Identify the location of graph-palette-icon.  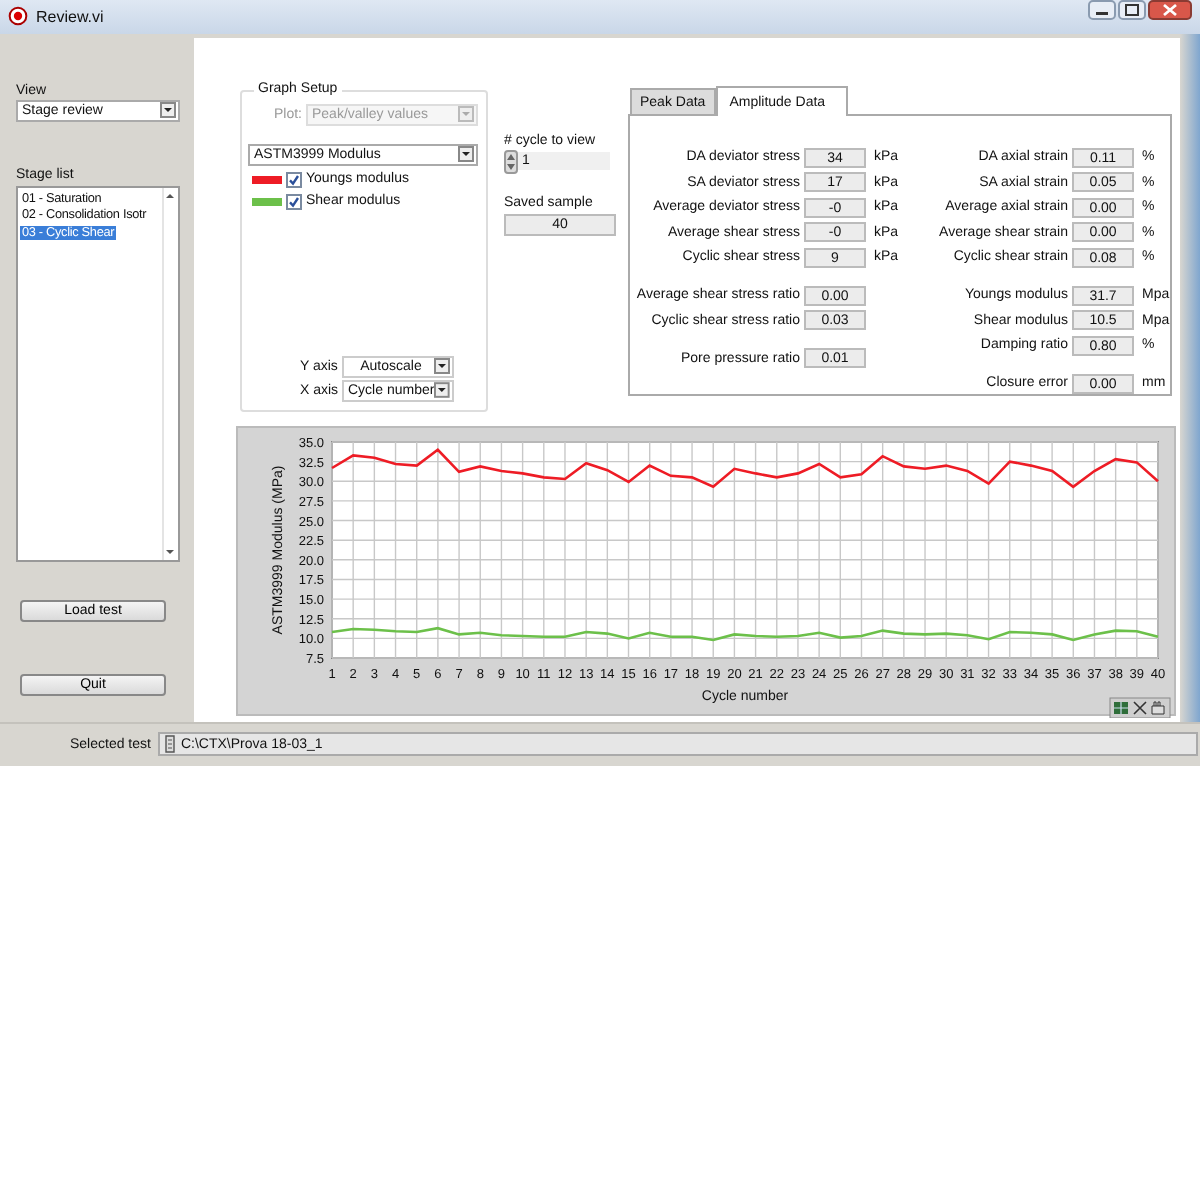
(1140, 707).